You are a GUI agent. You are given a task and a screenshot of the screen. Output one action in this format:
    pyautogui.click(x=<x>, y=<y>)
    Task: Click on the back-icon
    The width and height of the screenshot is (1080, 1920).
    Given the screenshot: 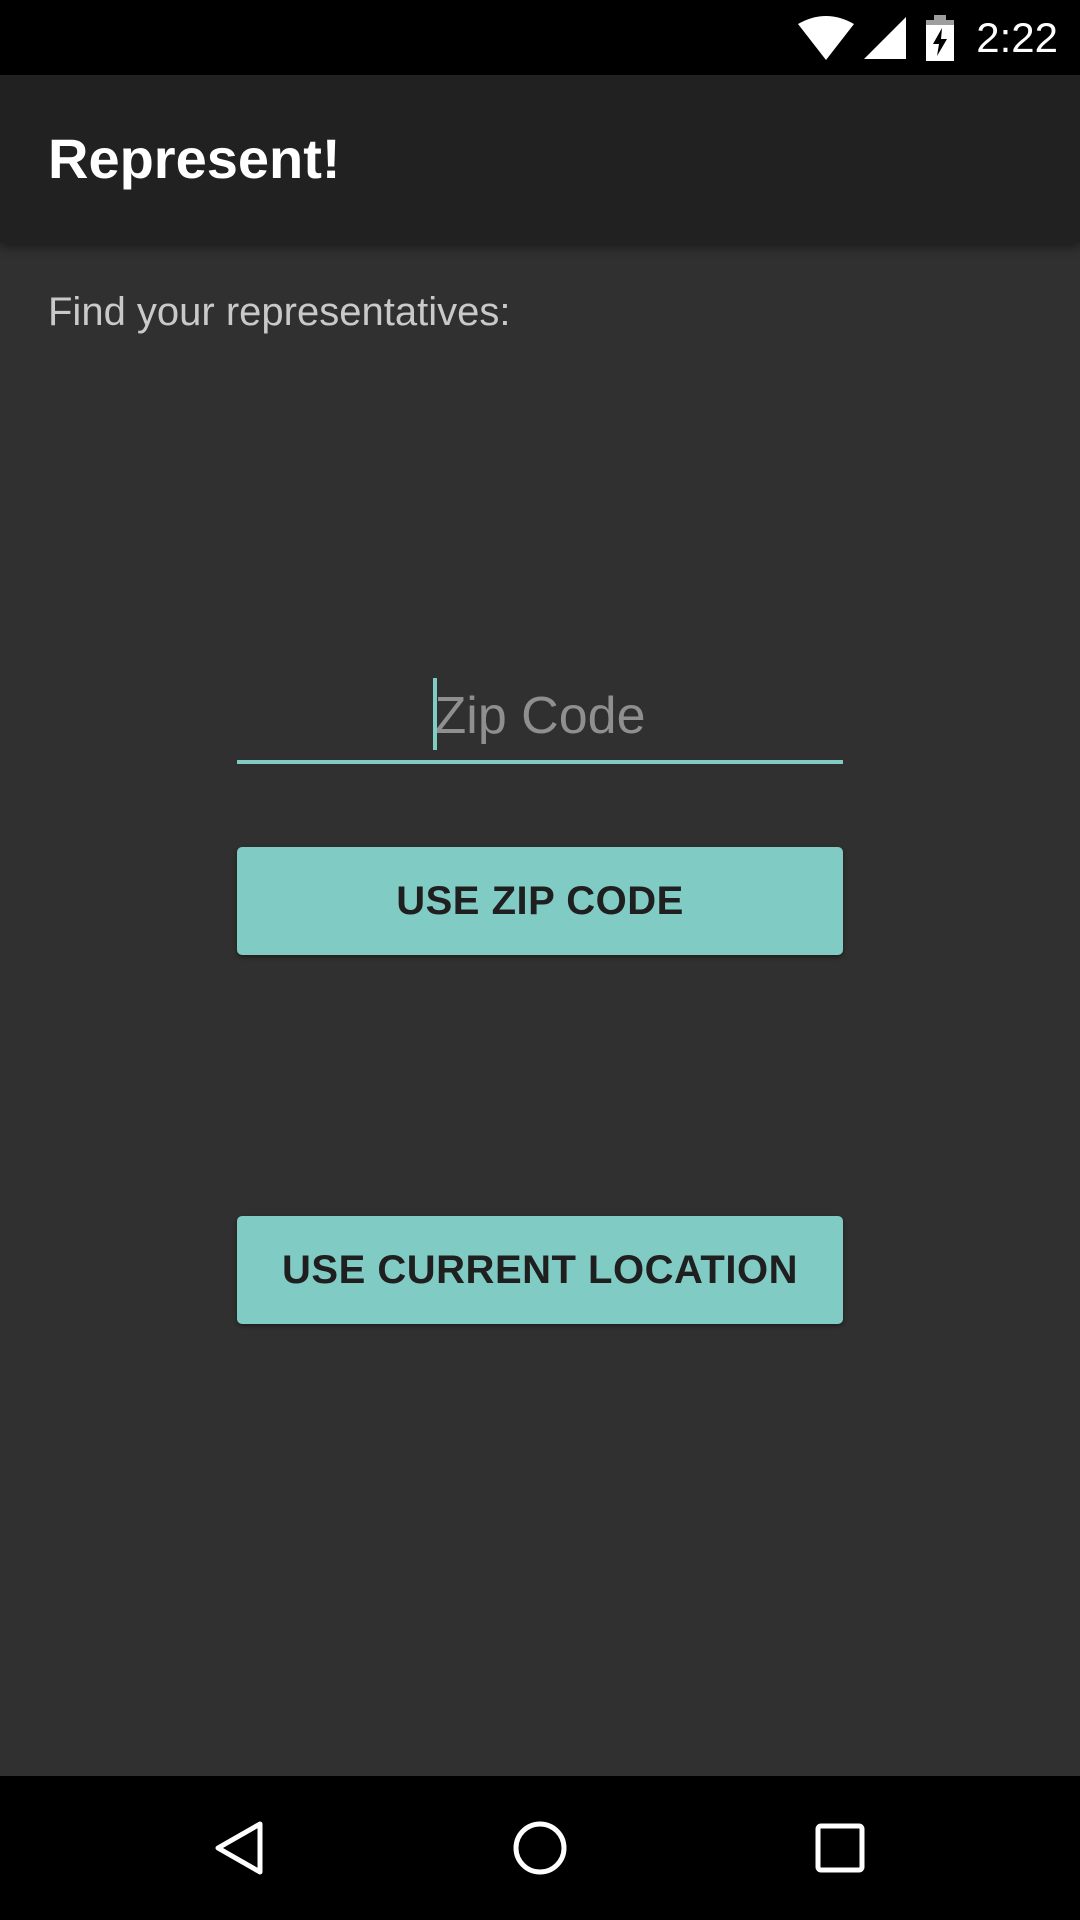 What is the action you would take?
    pyautogui.click(x=239, y=1848)
    